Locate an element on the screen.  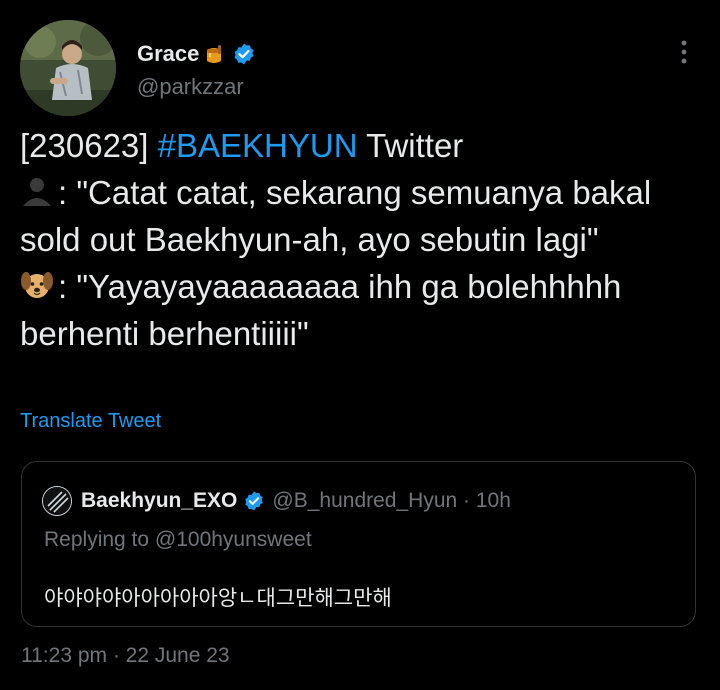
tweet-timestamp: 11:23 pm · 22 June 23 is located at coordinates (125, 656).